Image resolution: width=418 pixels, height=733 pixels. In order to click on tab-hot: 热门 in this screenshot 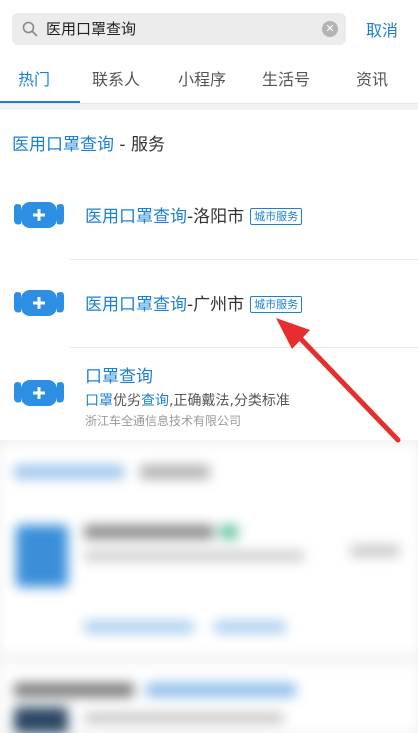, I will do `click(34, 78)`.